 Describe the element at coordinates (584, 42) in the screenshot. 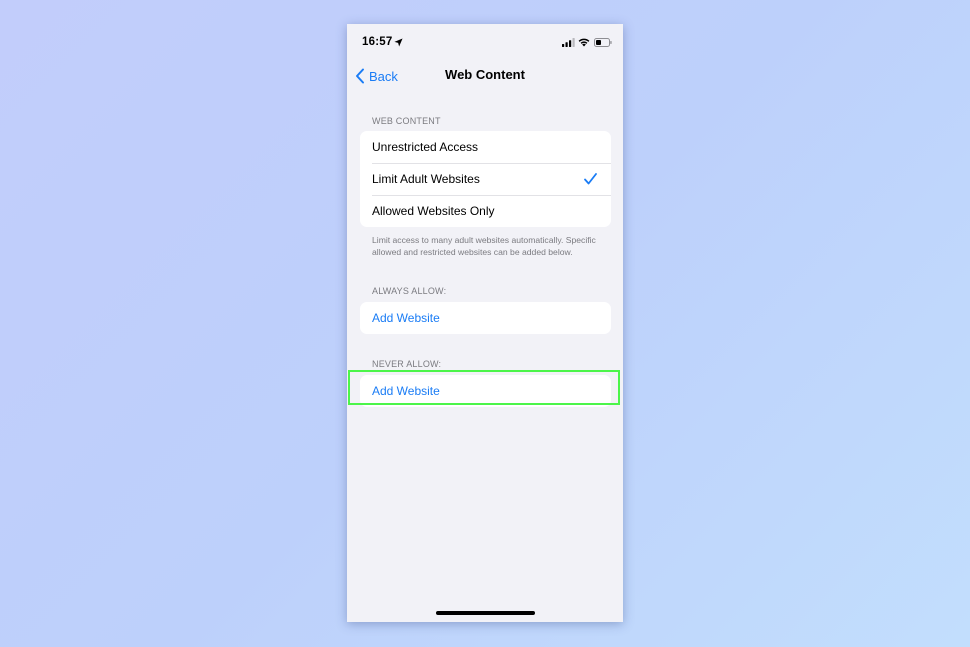

I see `wifi-icon` at that location.